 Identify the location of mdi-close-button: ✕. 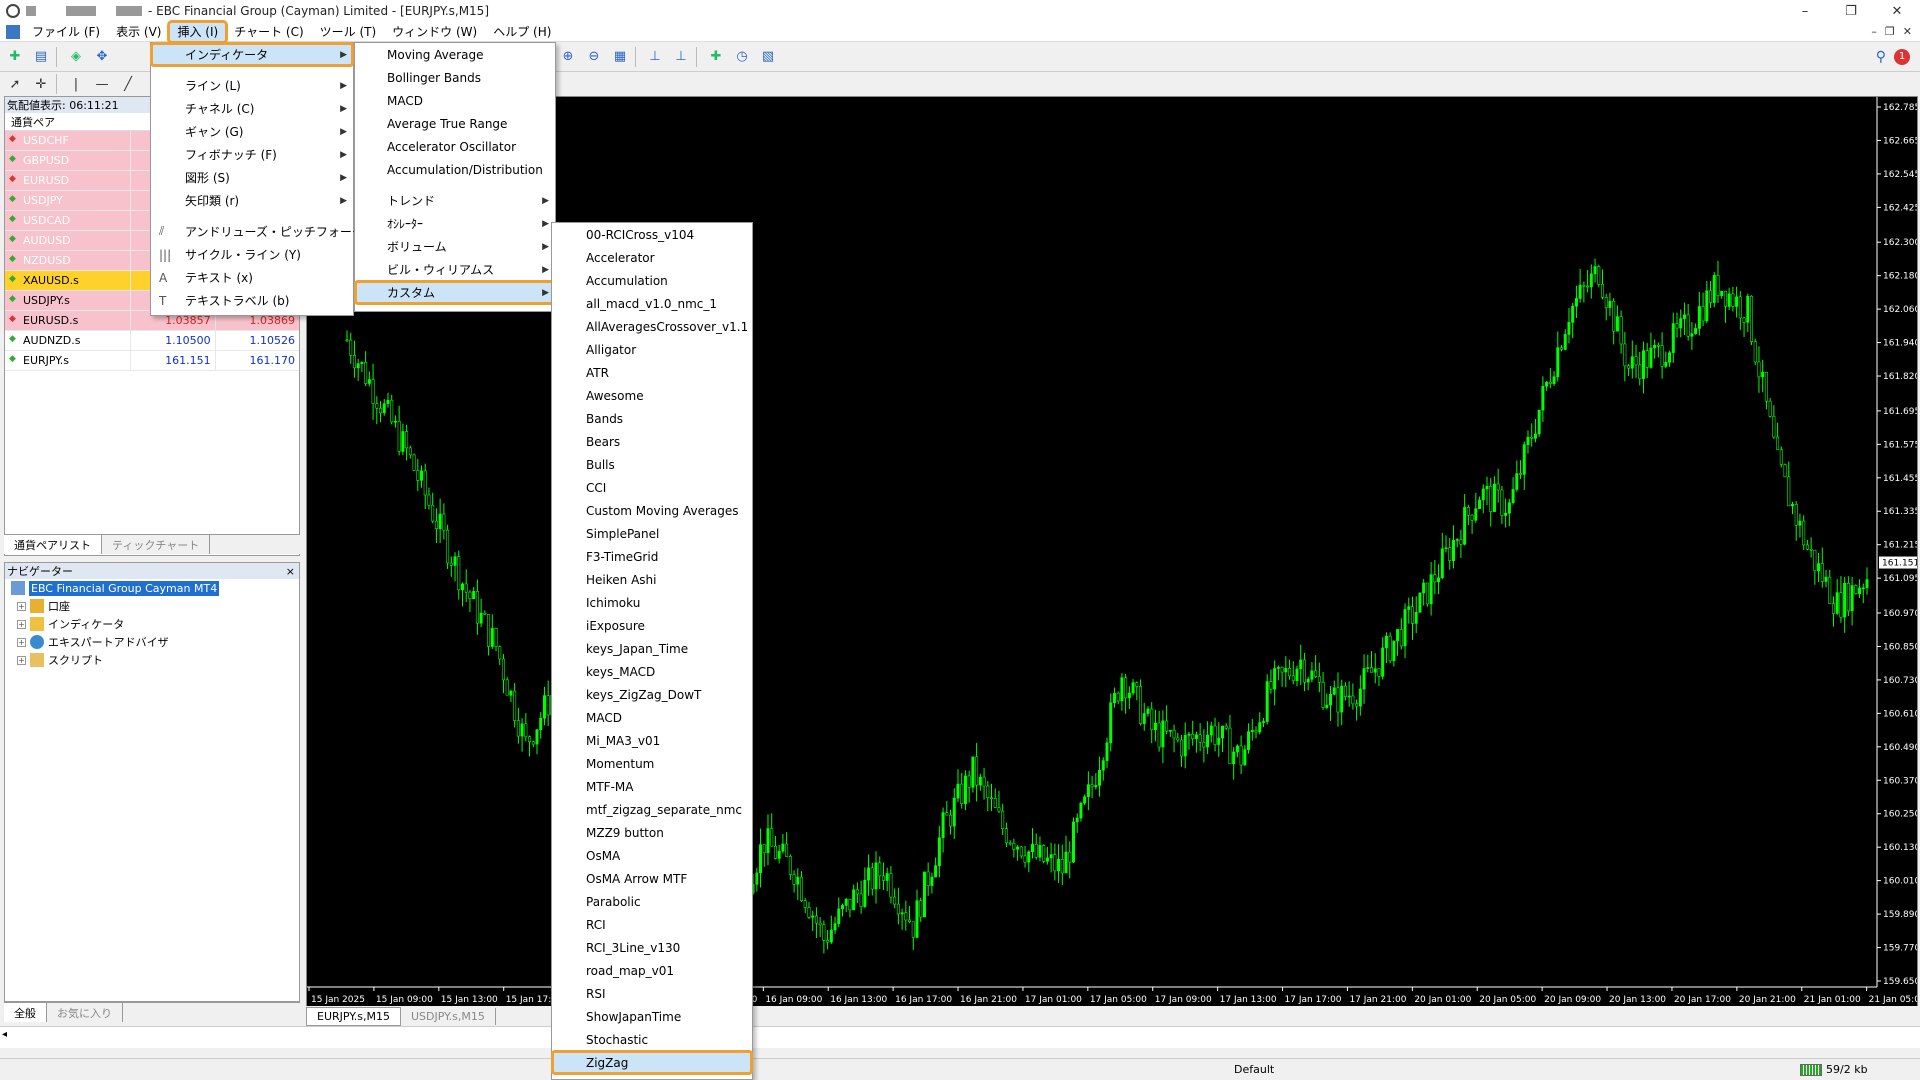
(1907, 31).